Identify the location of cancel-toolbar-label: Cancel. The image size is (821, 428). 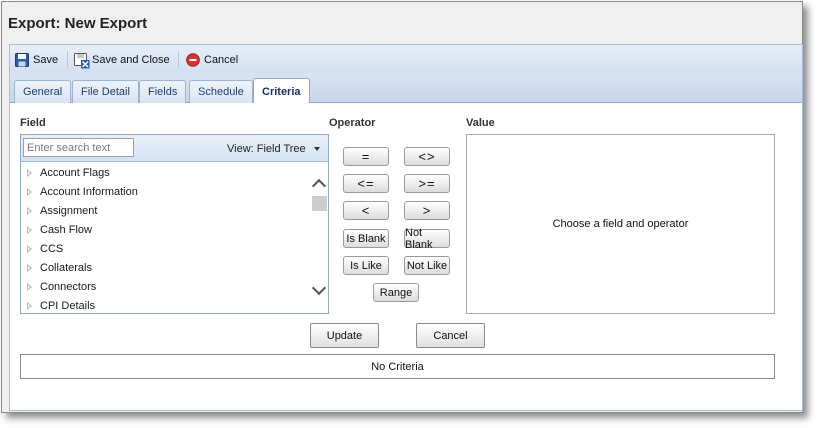
(221, 59).